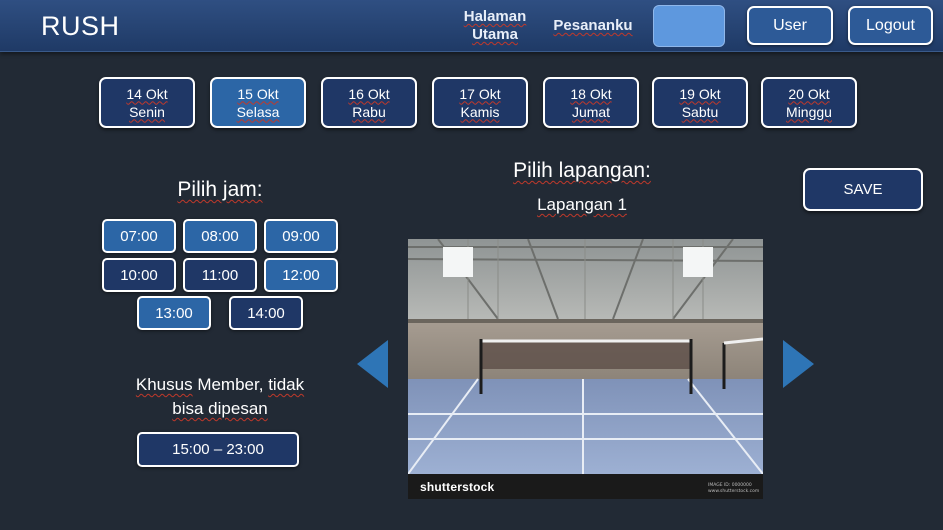  What do you see at coordinates (258, 111) in the screenshot?
I see `day-name: Selasa` at bounding box center [258, 111].